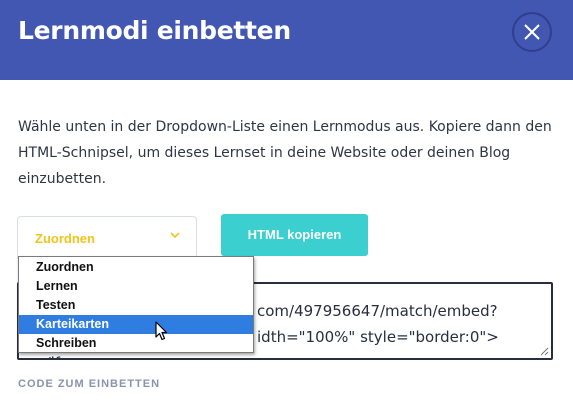 Image resolution: width=573 pixels, height=405 pixels. Describe the element at coordinates (107, 237) in the screenshot. I see `mode-select: Zuordnen` at that location.